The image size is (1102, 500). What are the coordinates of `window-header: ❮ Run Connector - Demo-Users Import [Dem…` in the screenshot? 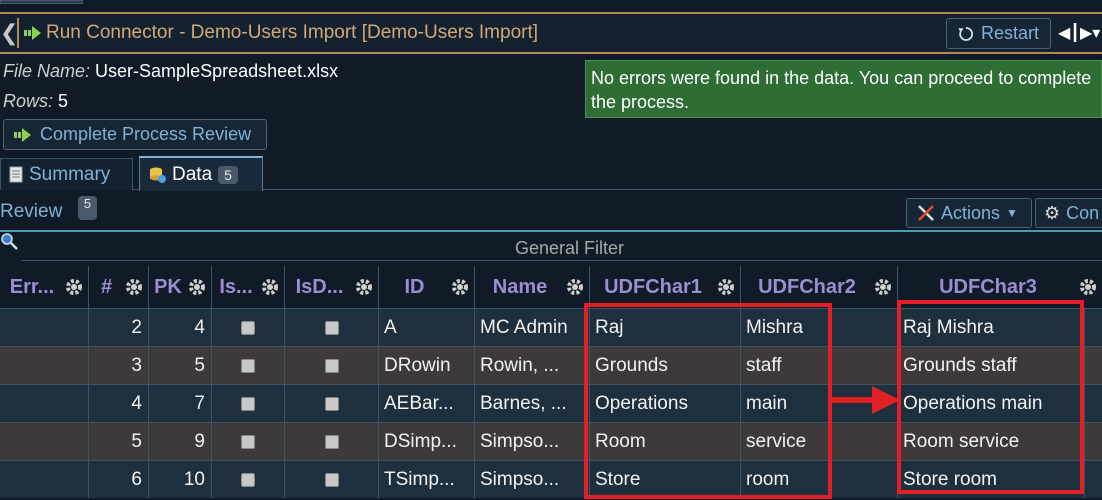 It's located at (551, 33).